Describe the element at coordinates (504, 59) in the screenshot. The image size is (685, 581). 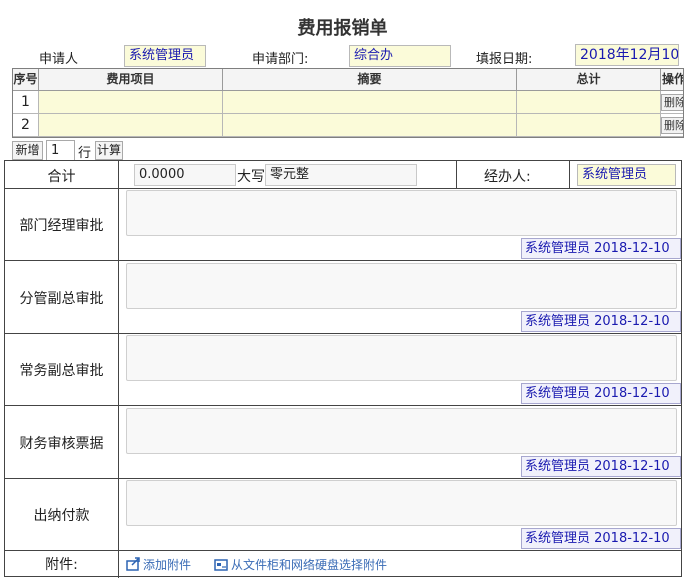
I see `date-label: 填报日期:` at that location.